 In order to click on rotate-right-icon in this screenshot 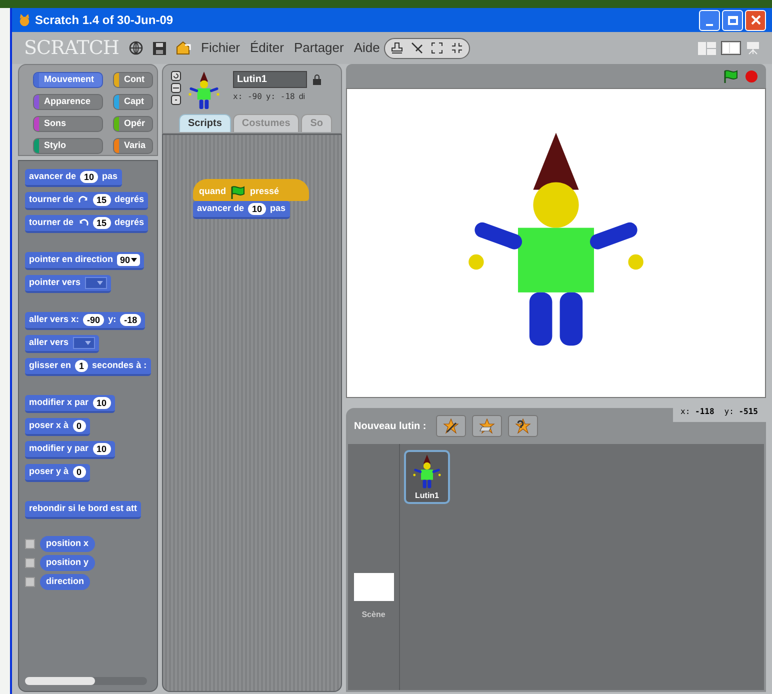, I will do `click(83, 200)`.